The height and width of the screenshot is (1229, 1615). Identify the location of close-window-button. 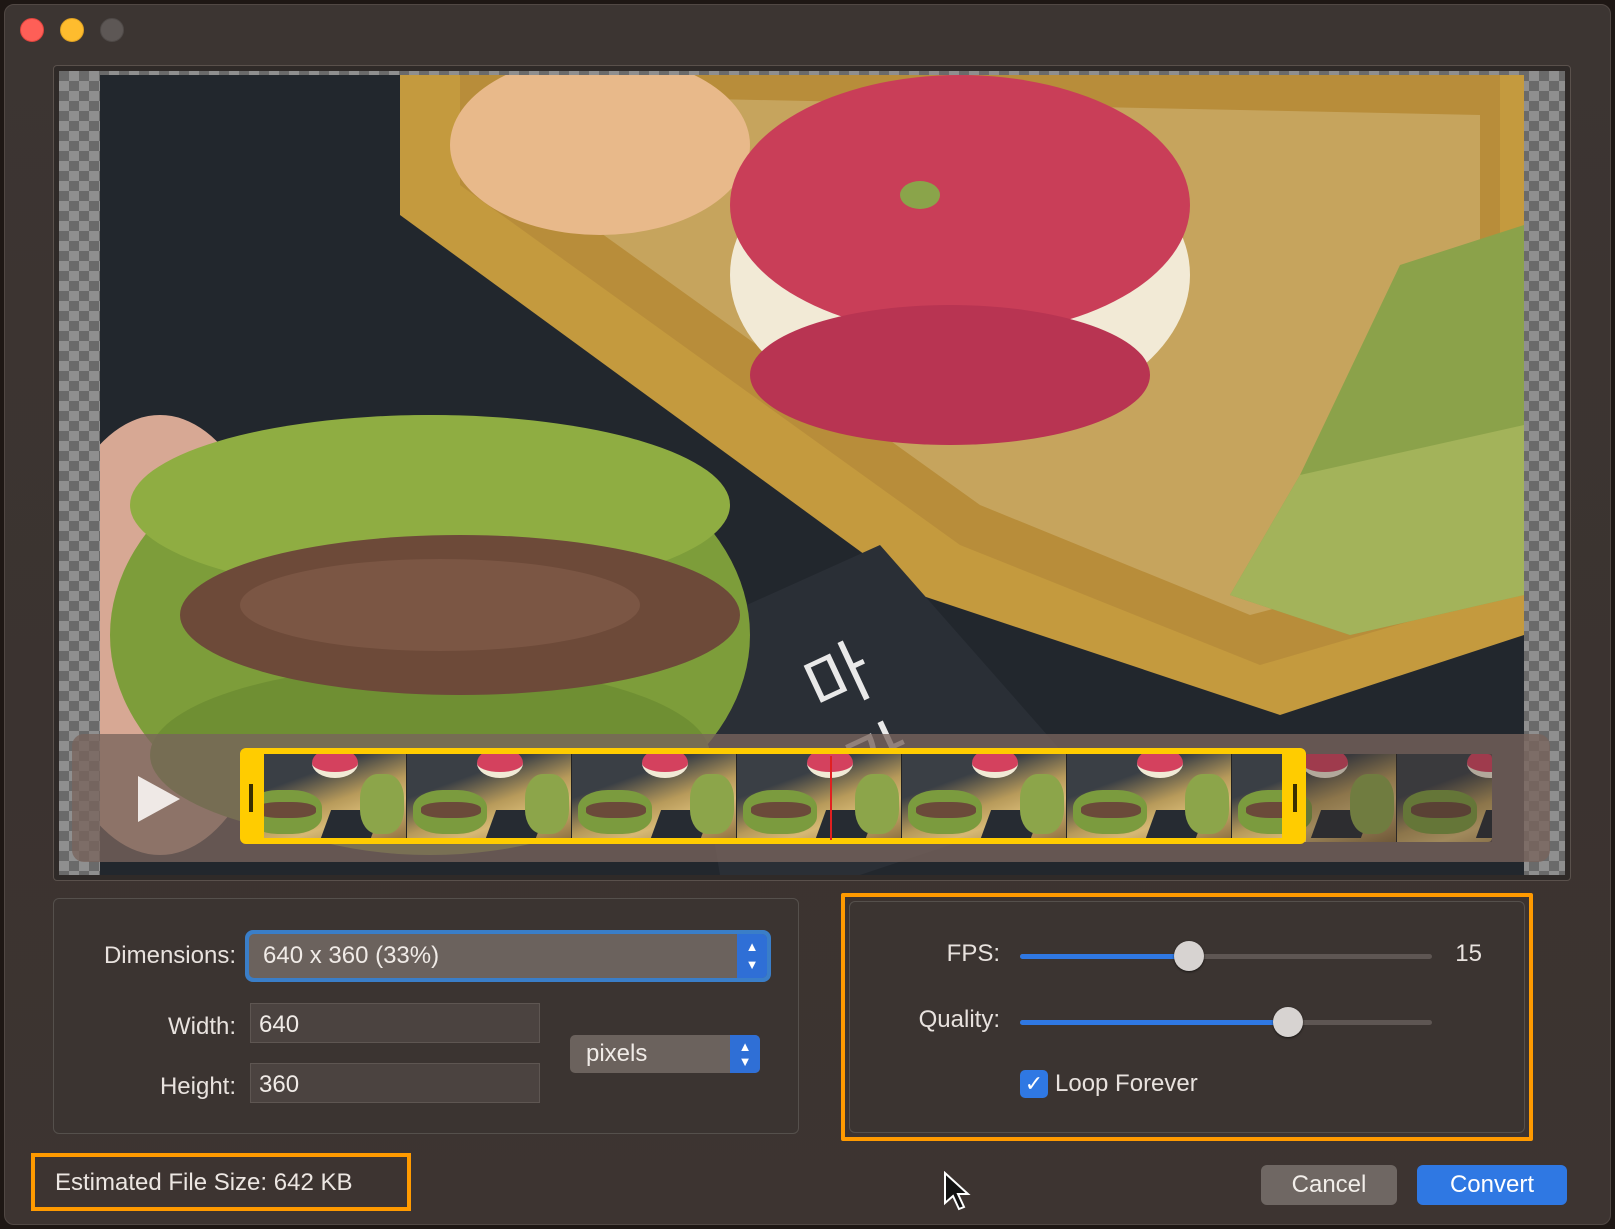
(32, 30).